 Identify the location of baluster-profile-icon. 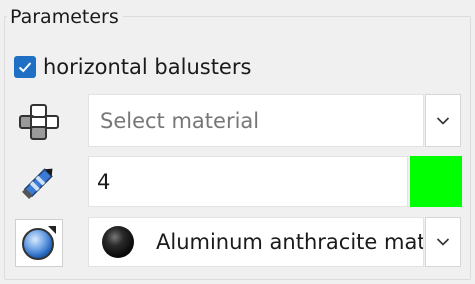
(39, 122).